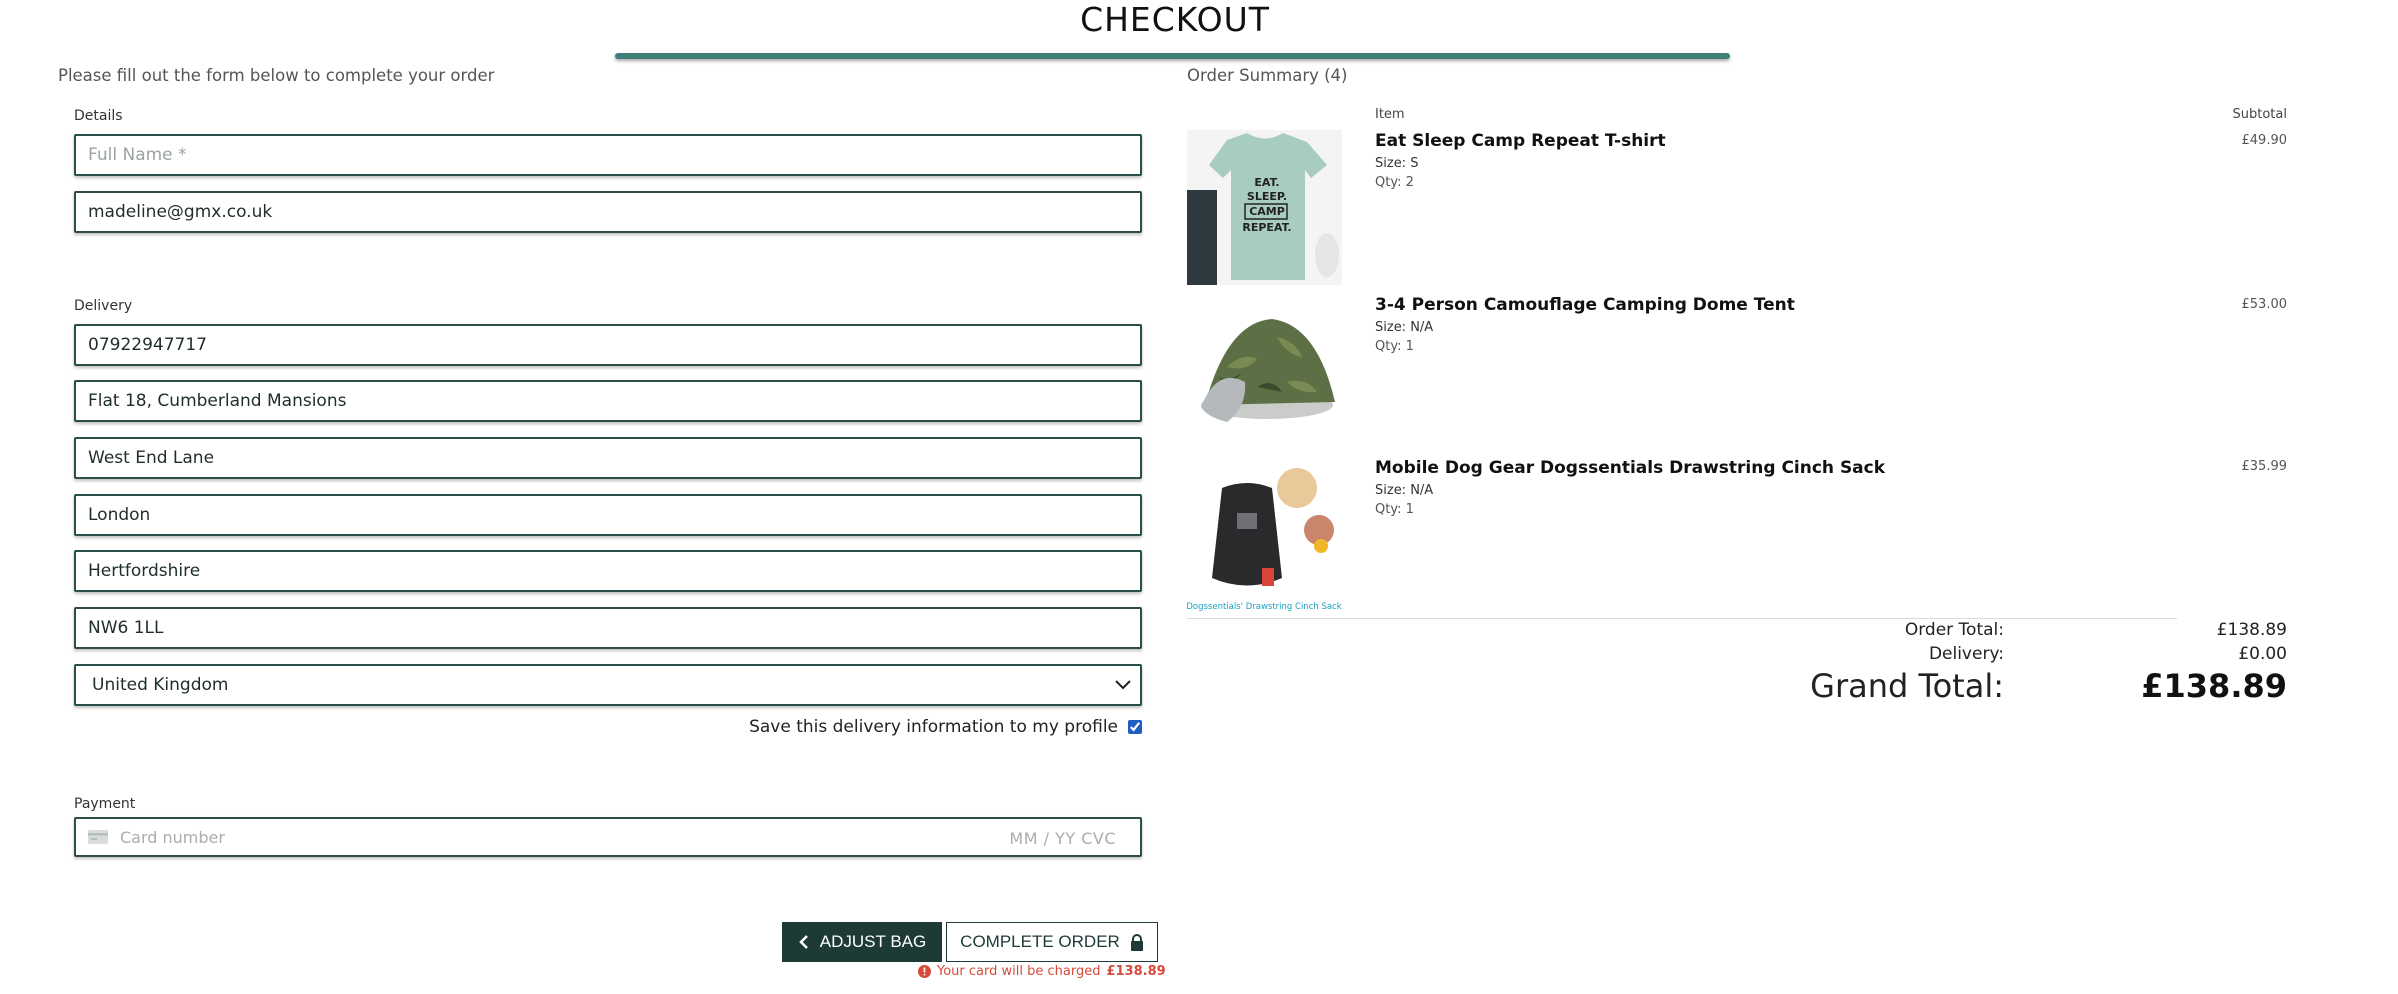 This screenshot has height=994, width=2398. I want to click on item-subtotal: £53.00, so click(2264, 304).